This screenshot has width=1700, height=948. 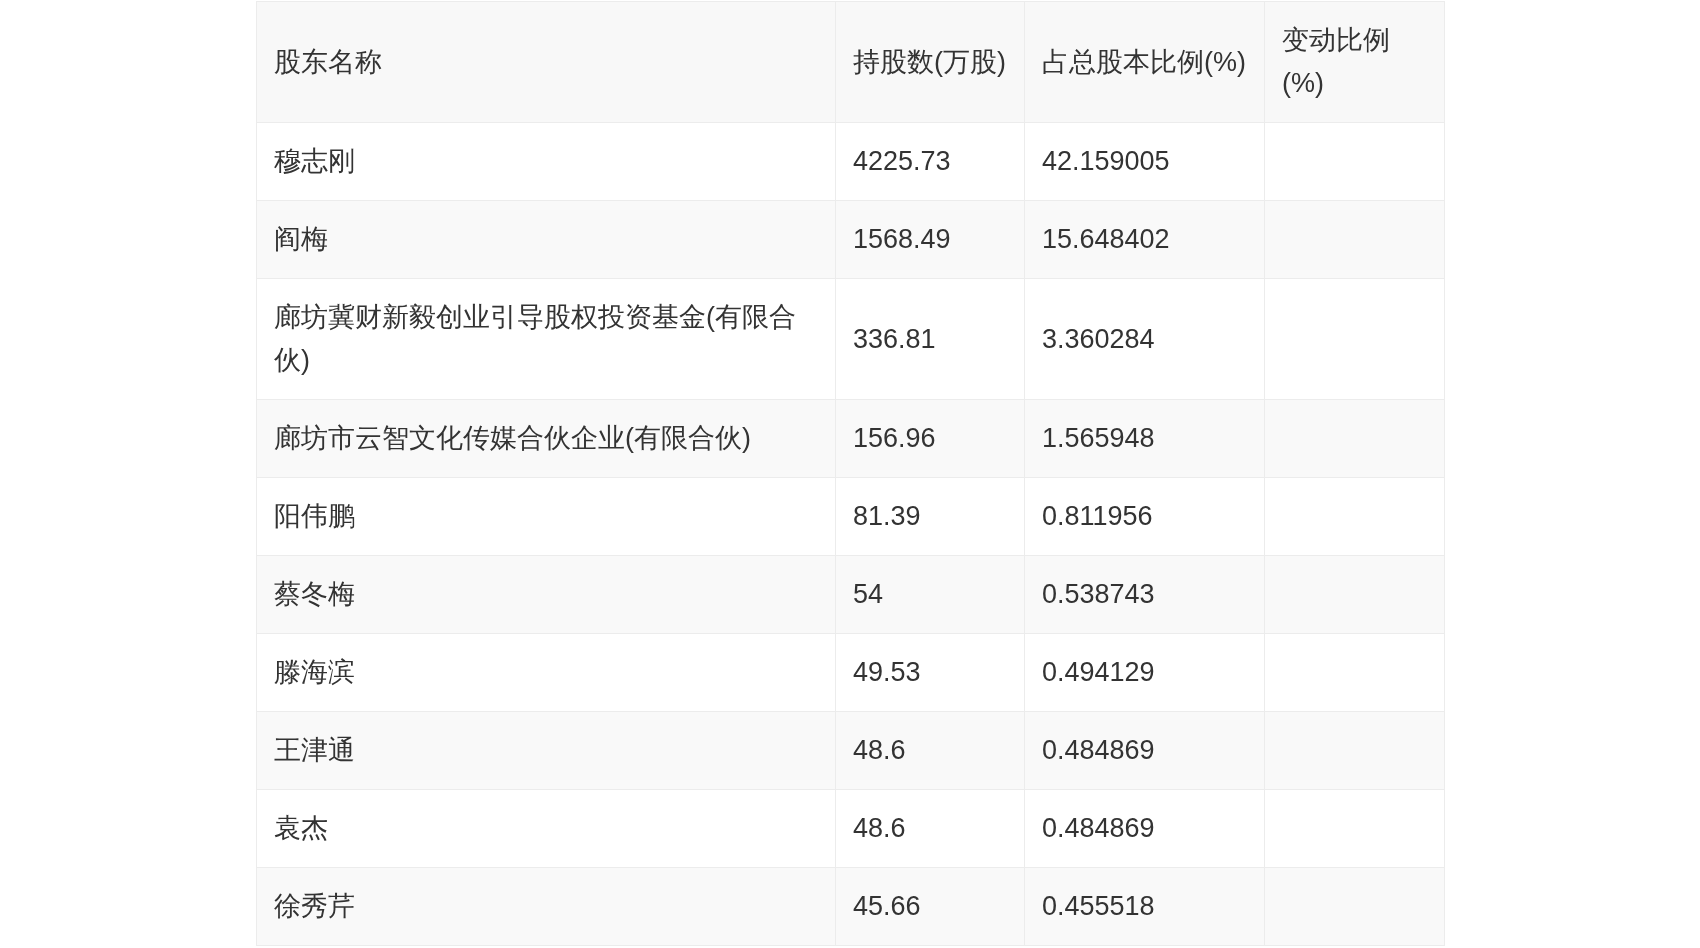 What do you see at coordinates (1144, 906) in the screenshot?
I see `table-cell: 0.455518` at bounding box center [1144, 906].